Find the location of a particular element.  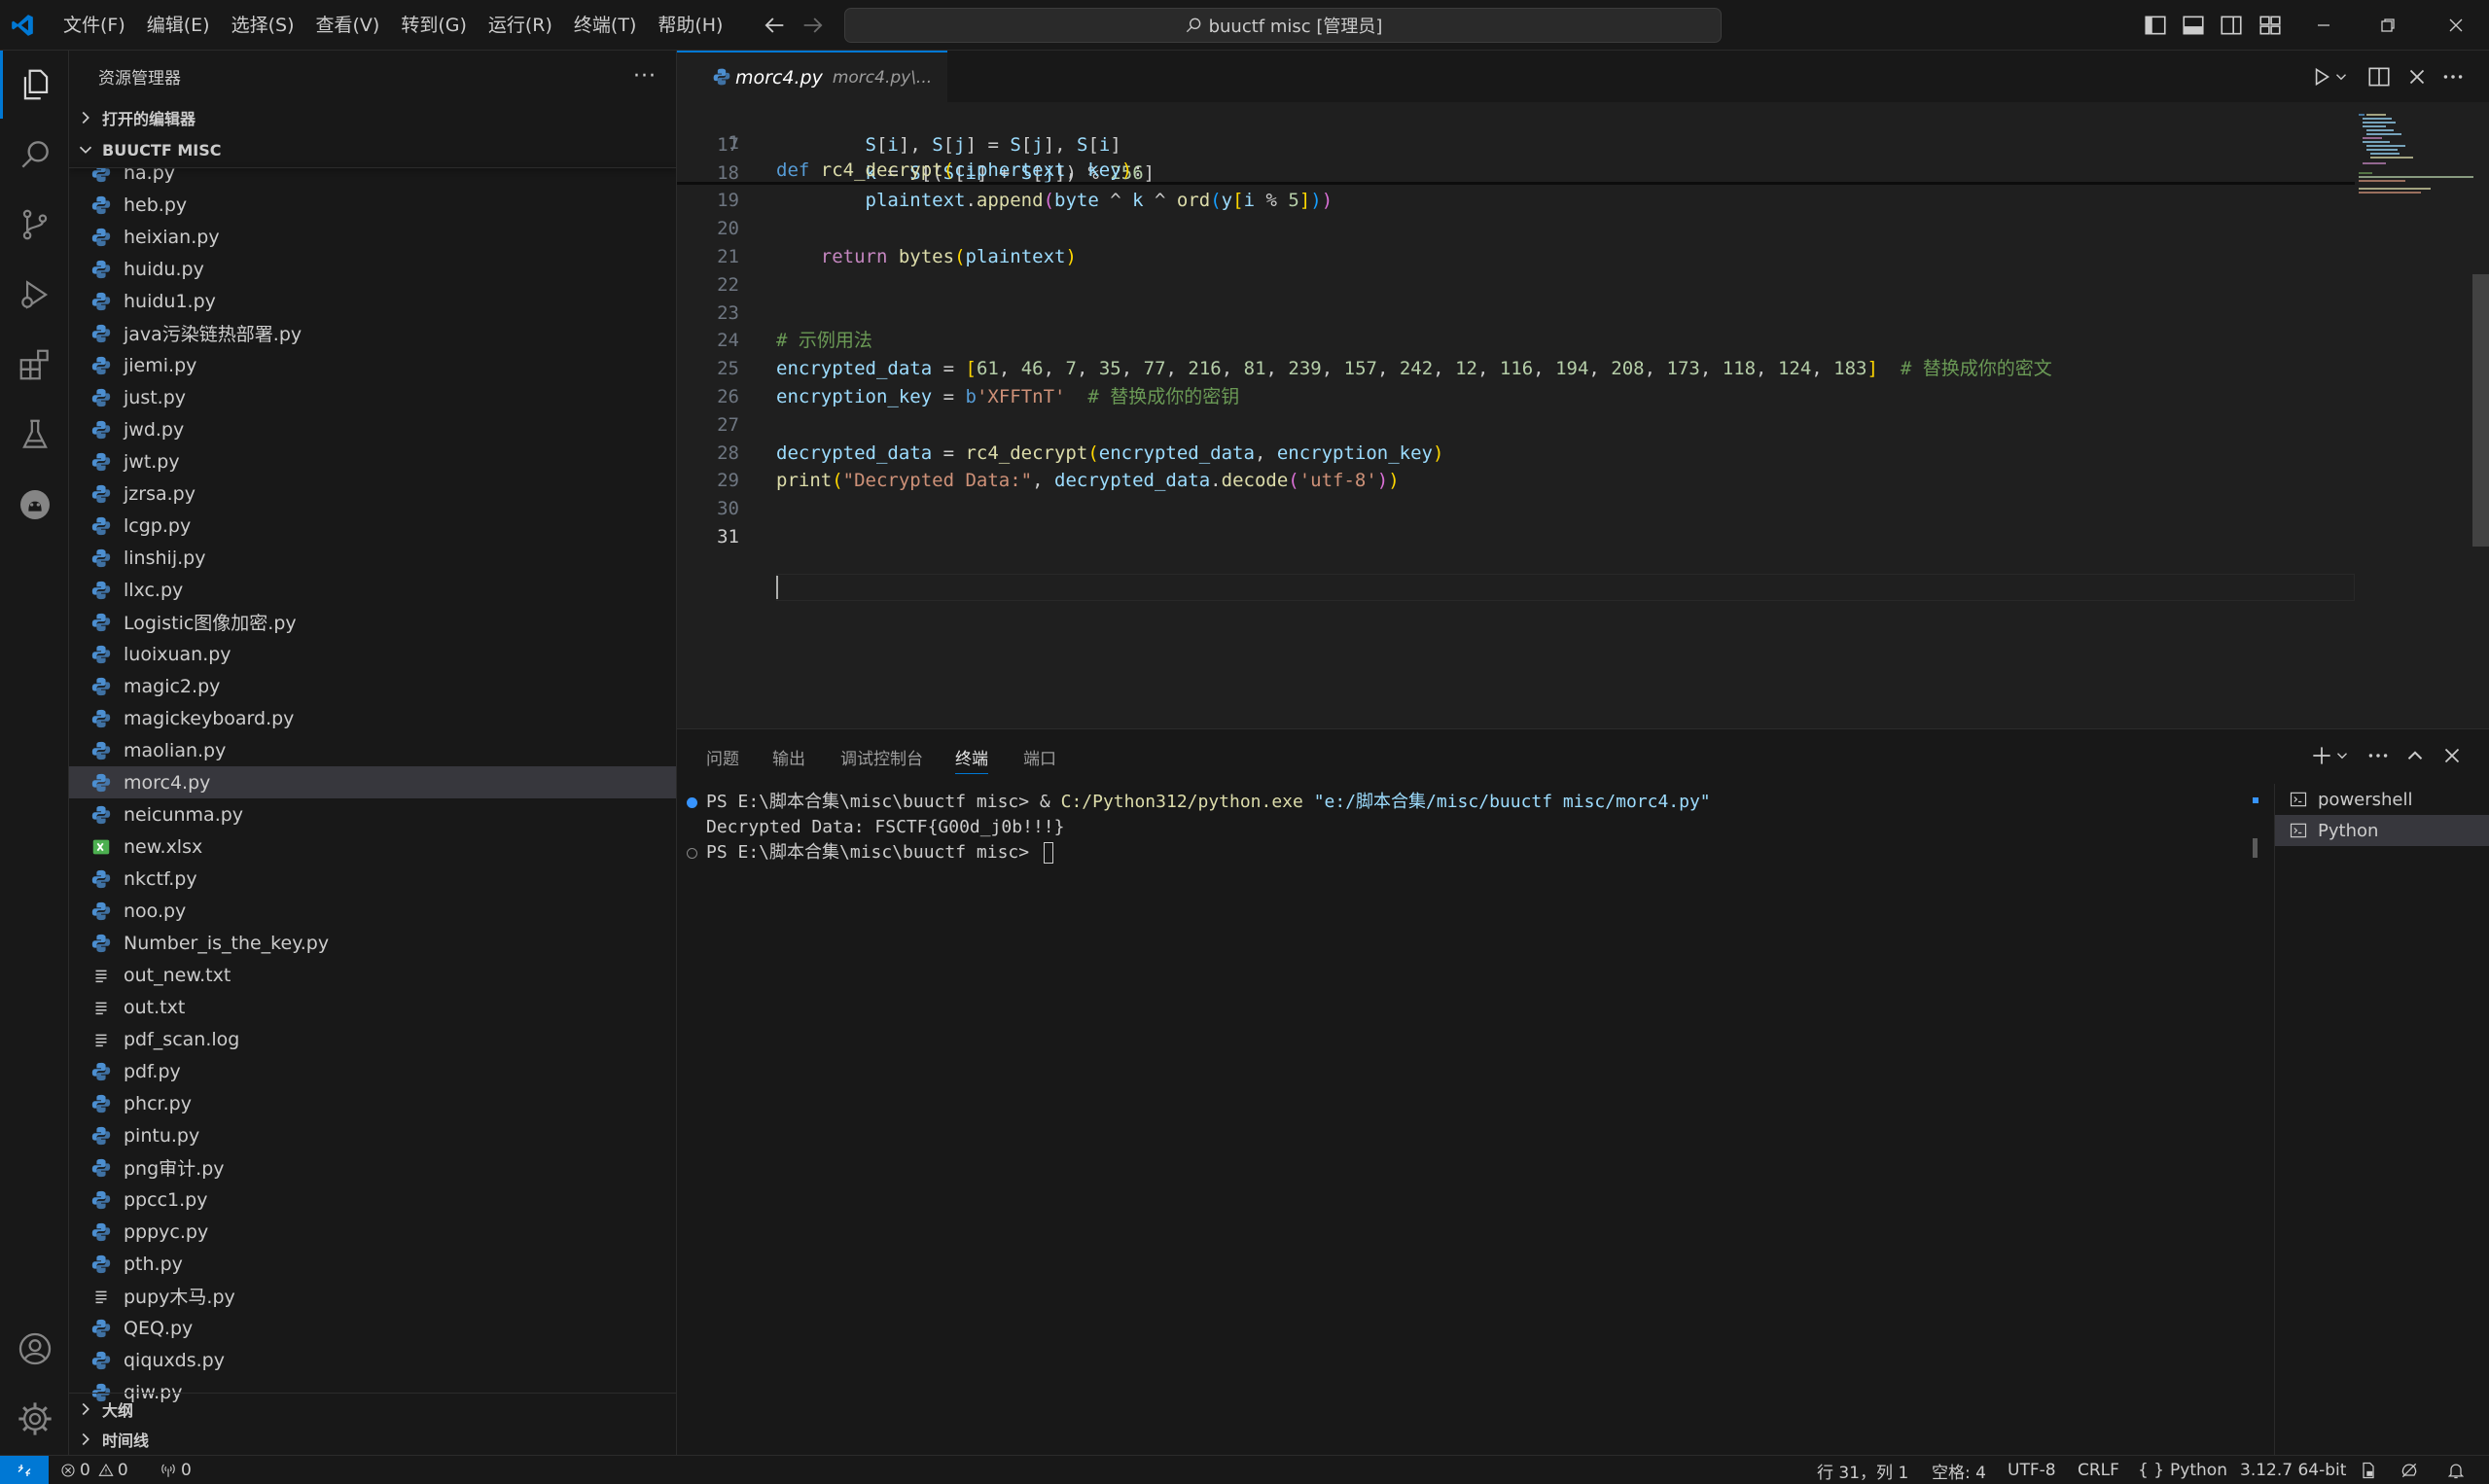

file-item: java污染链热部署.py is located at coordinates (372, 333).